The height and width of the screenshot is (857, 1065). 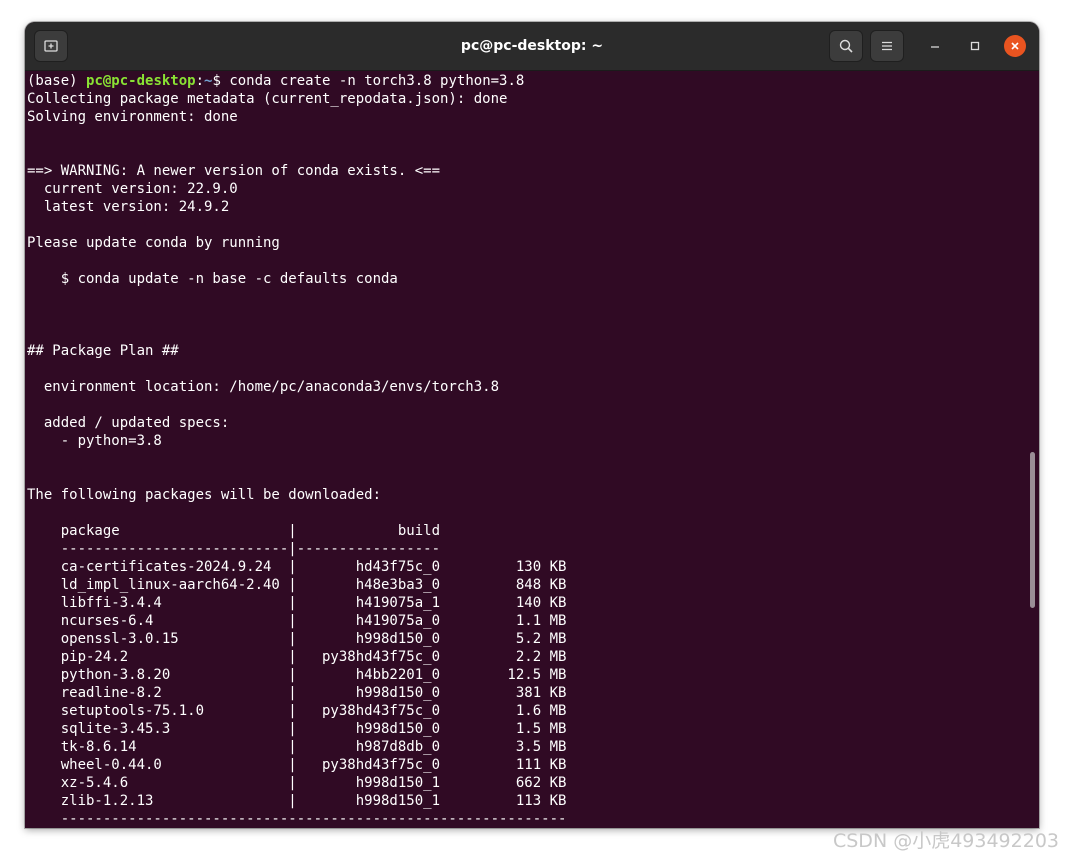 What do you see at coordinates (297, 621) in the screenshot?
I see `terminal-output-line: ncurses-6.4 | h419075a_0 1.1 MB` at bounding box center [297, 621].